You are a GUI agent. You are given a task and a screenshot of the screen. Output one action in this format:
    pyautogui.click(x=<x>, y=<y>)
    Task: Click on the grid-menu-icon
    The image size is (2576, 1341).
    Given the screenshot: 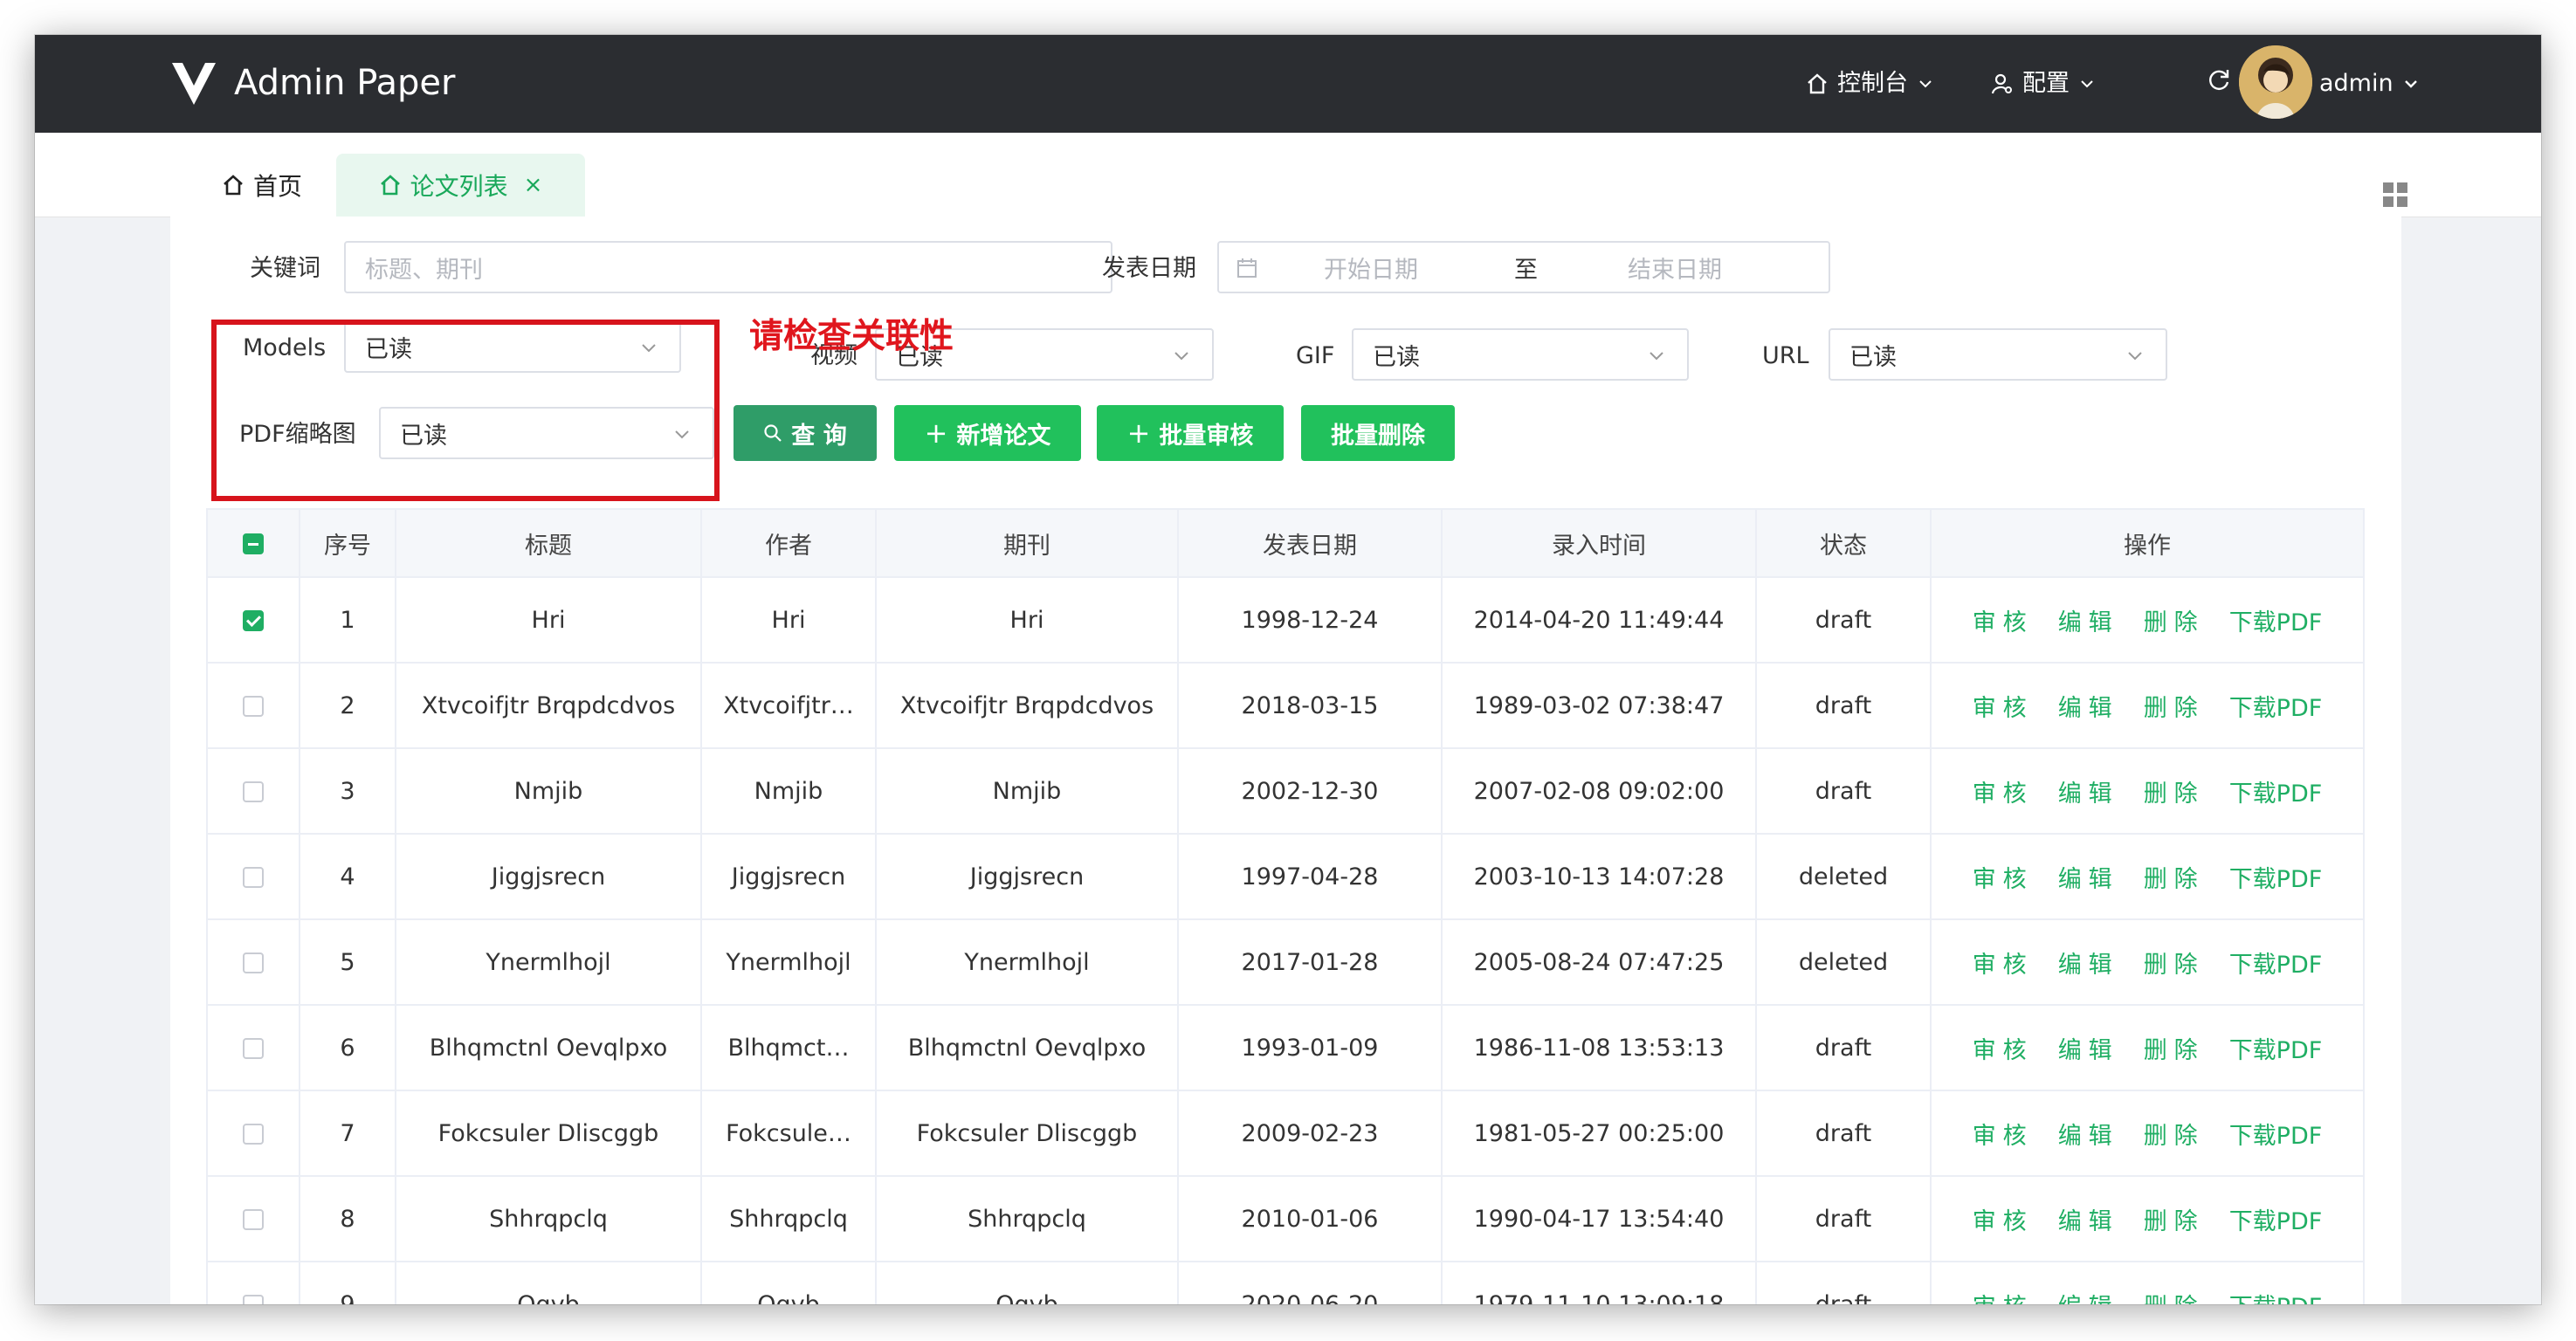 What is the action you would take?
    pyautogui.click(x=2395, y=195)
    